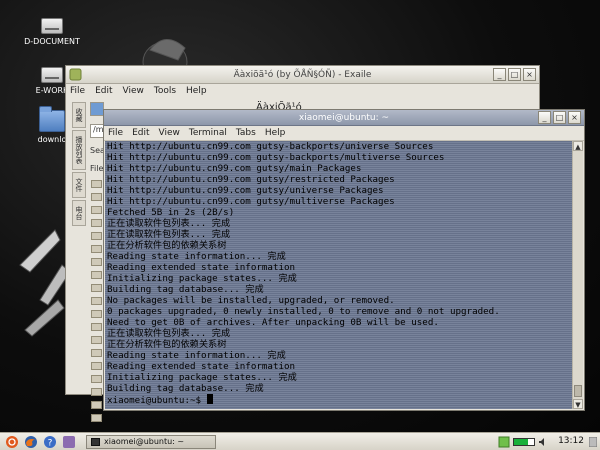 The height and width of the screenshot is (450, 600). I want to click on tab-playlists: 播放列表, so click(79, 150).